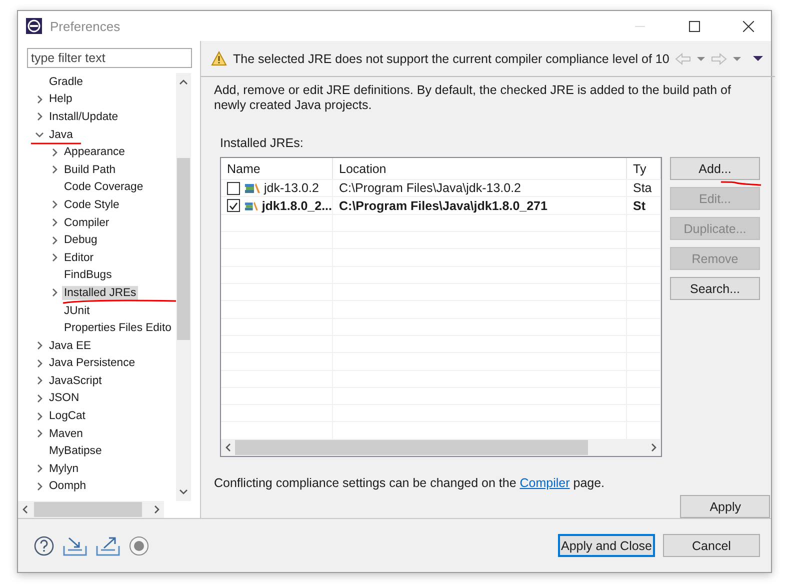 Image resolution: width=789 pixels, height=587 pixels. Describe the element at coordinates (79, 257) in the screenshot. I see `tree-item: Editor` at that location.